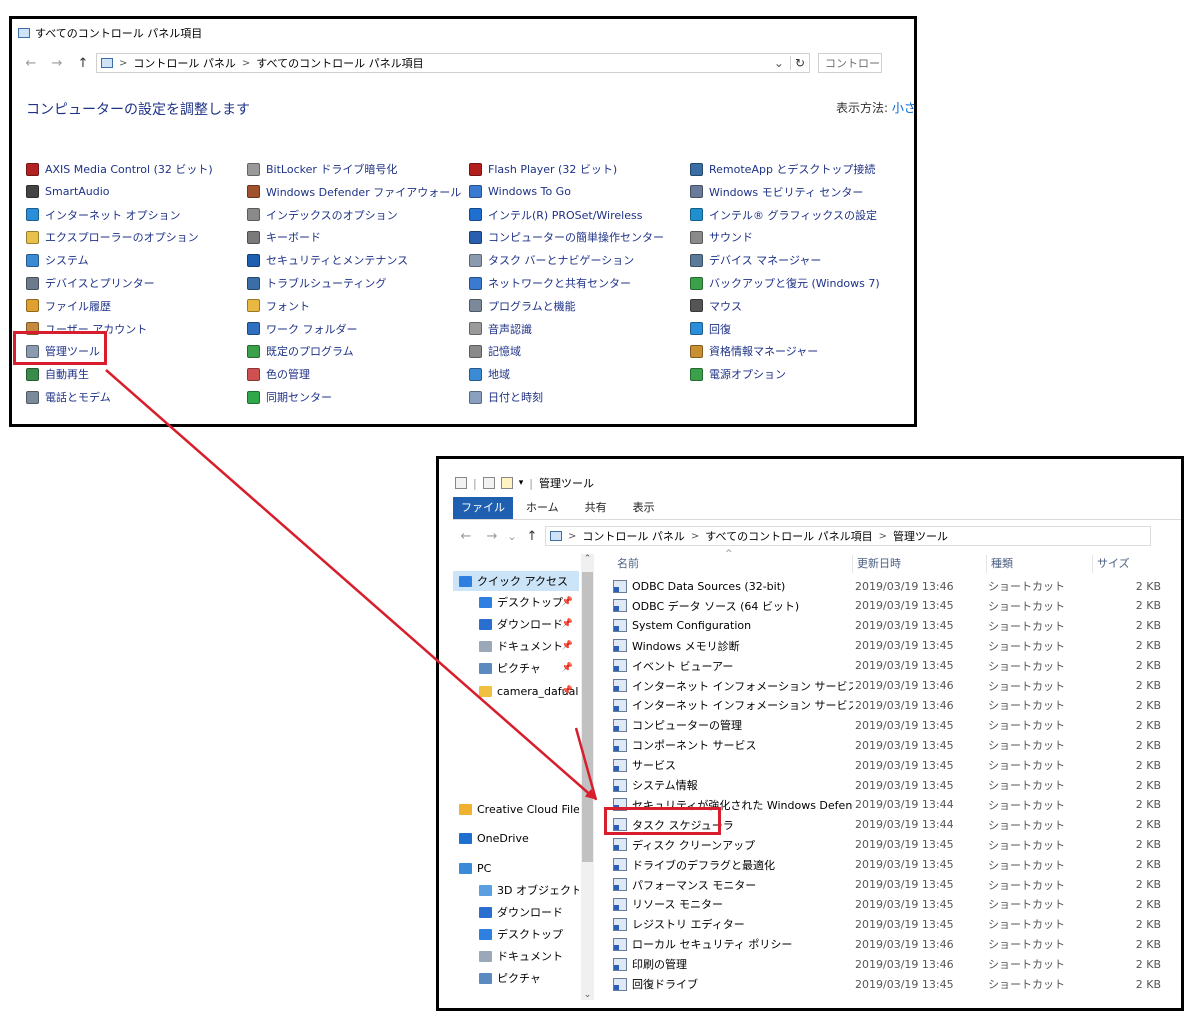  Describe the element at coordinates (551, 260) in the screenshot. I see `control-panel-item: タスク バーとナビゲーション` at that location.